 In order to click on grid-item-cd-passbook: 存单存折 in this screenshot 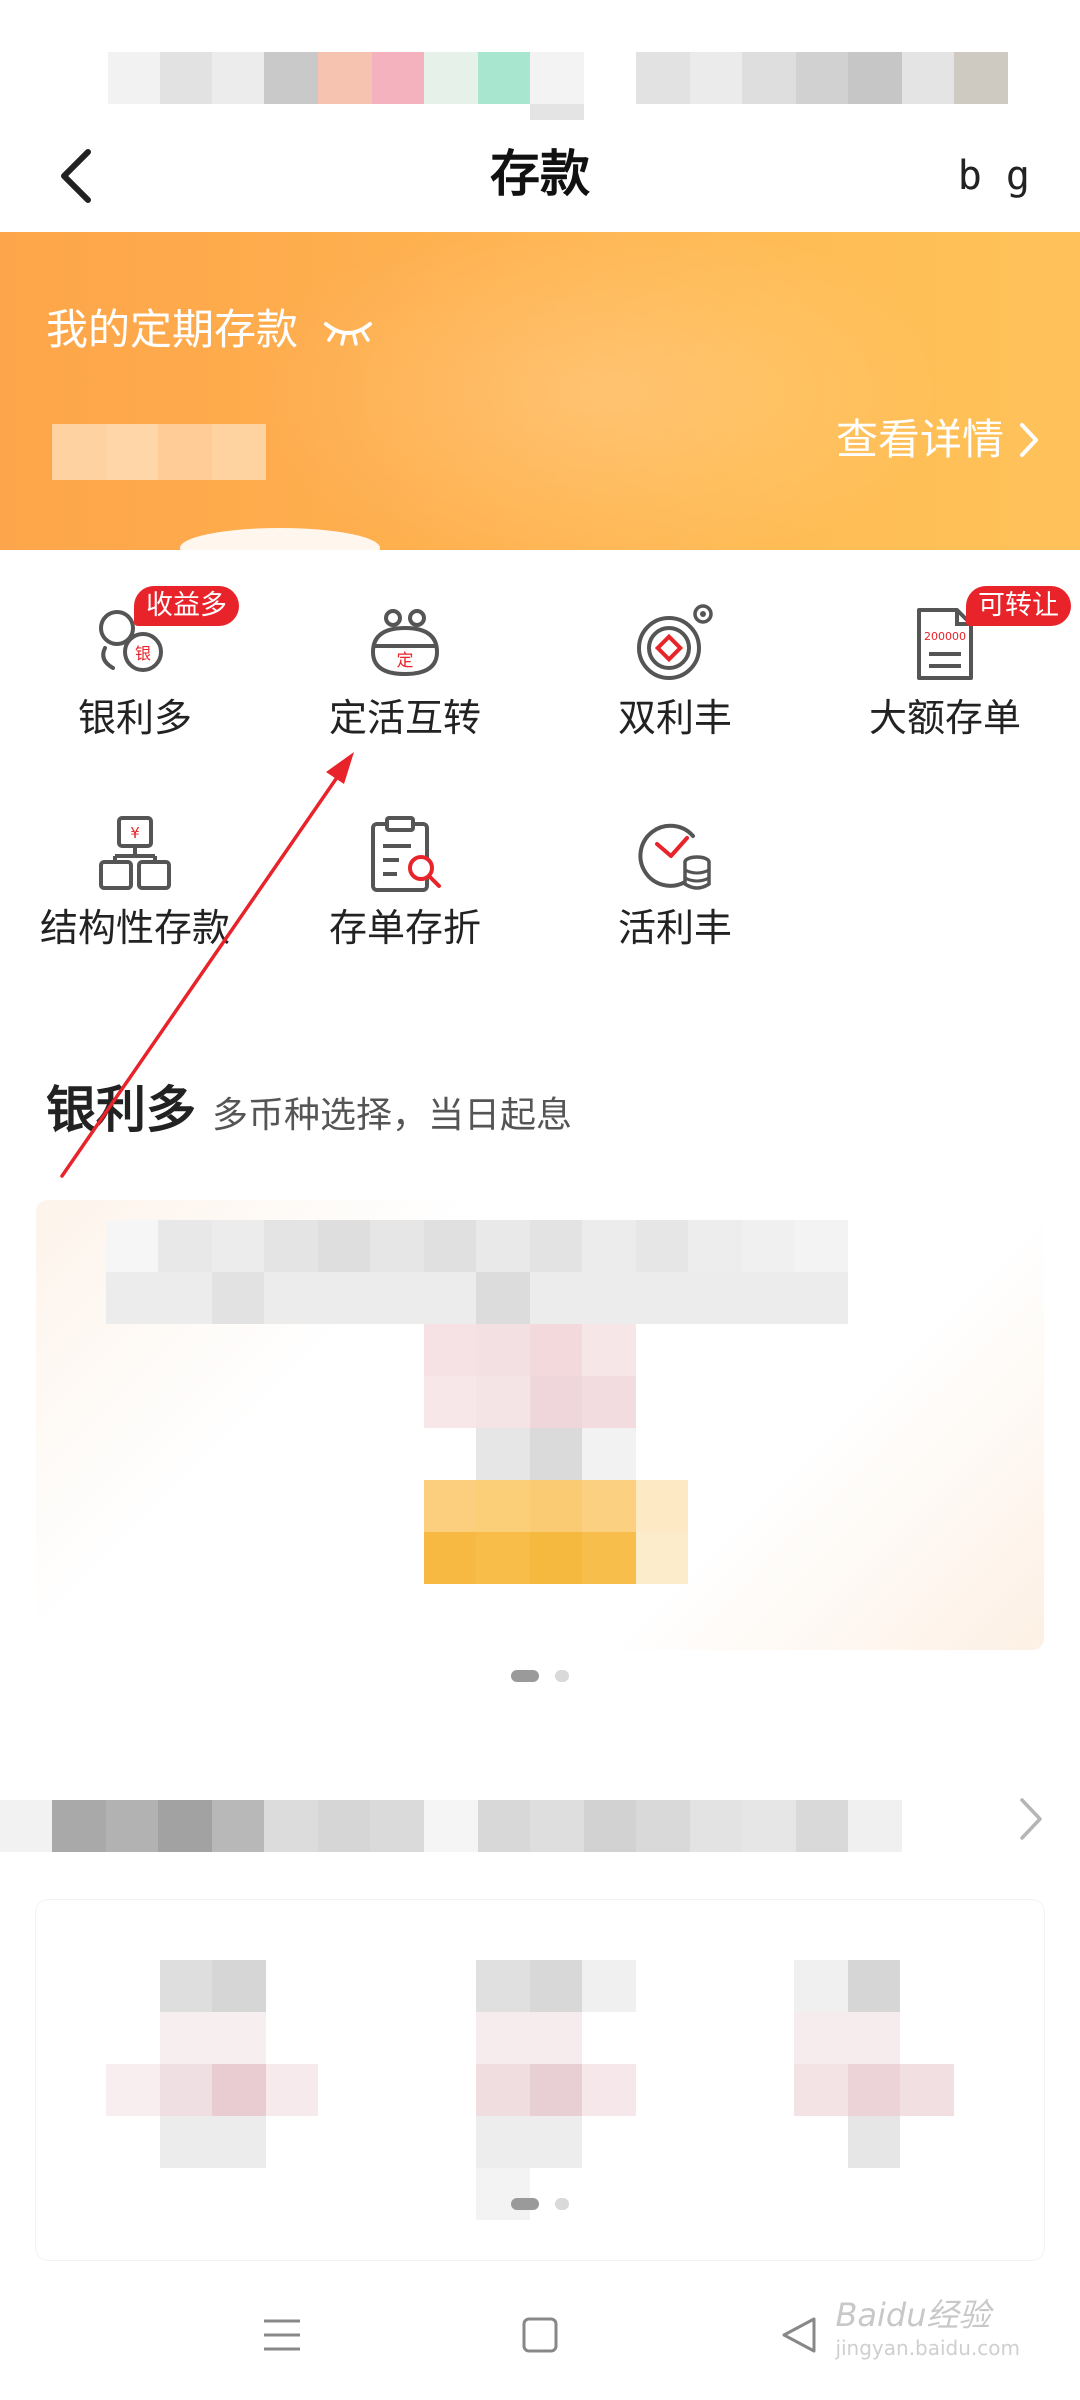, I will do `click(405, 885)`.